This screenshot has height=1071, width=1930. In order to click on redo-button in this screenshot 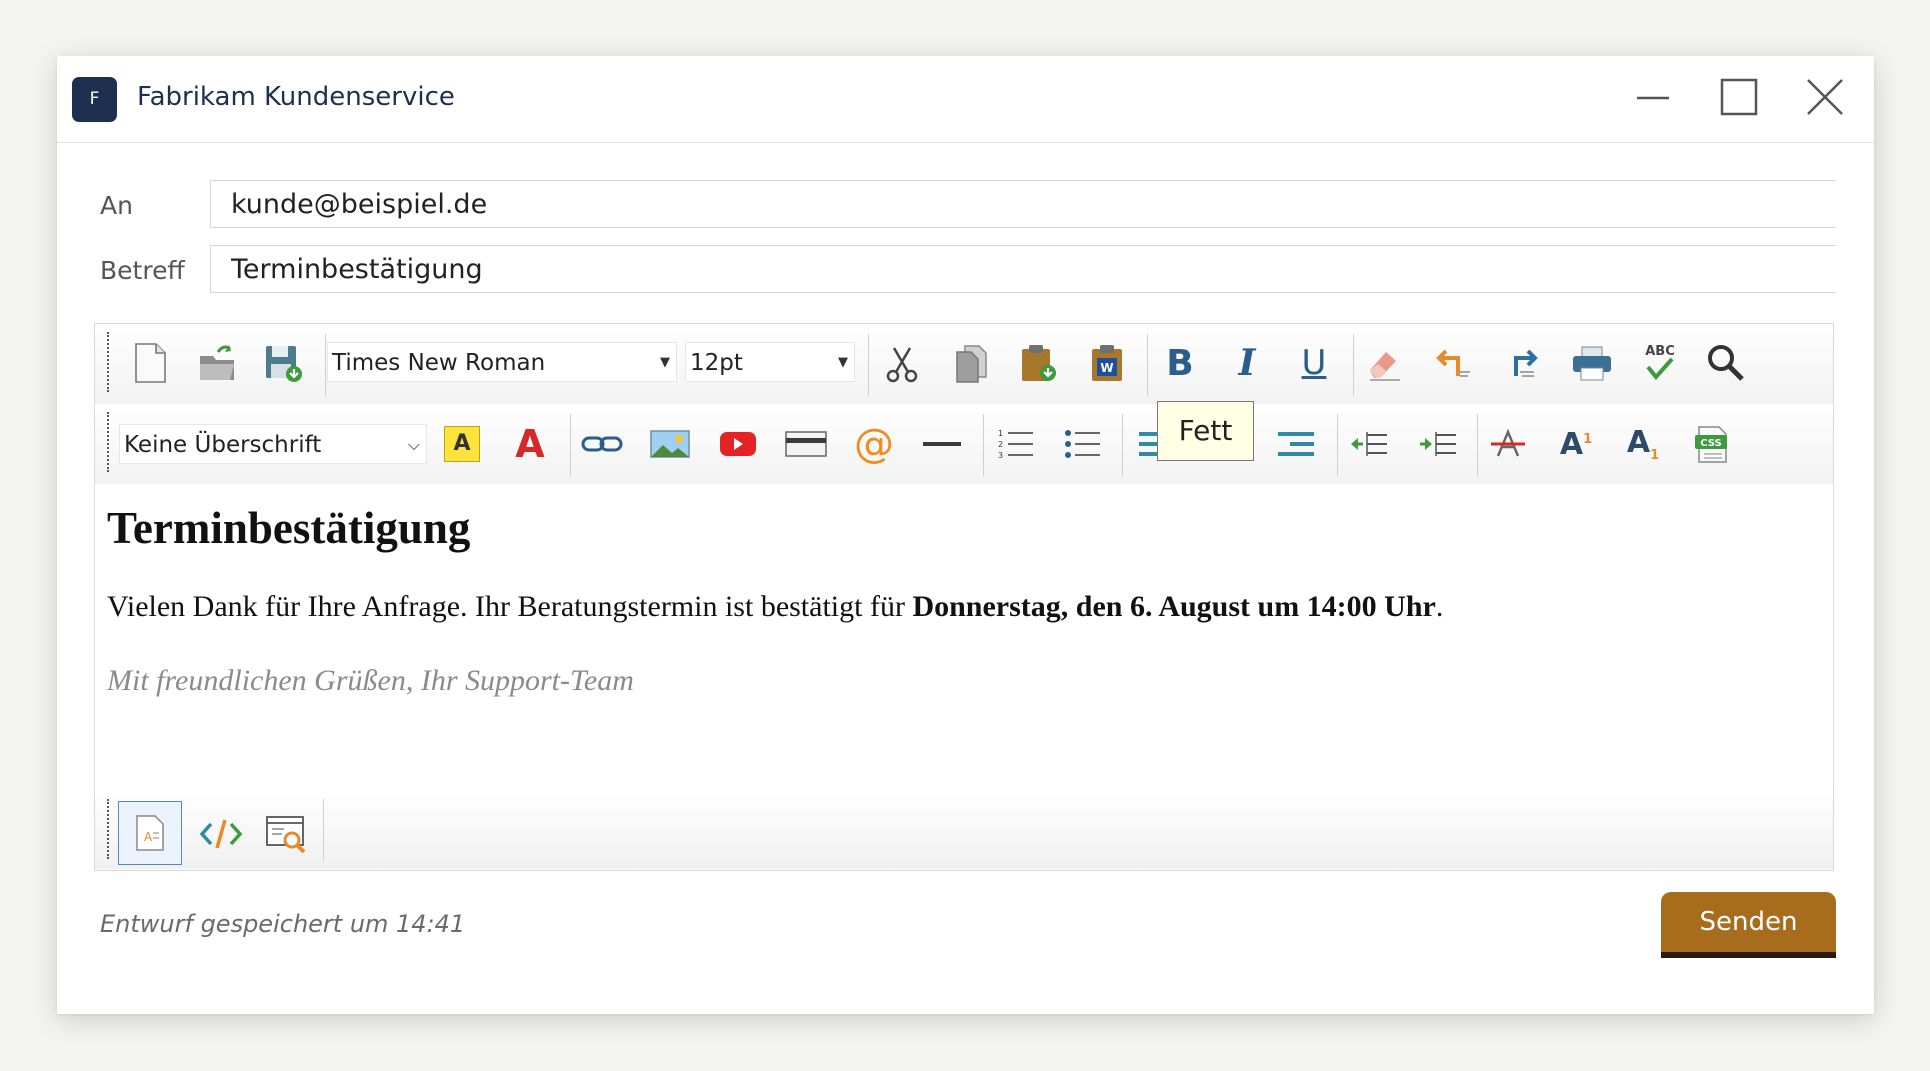, I will do `click(1523, 363)`.